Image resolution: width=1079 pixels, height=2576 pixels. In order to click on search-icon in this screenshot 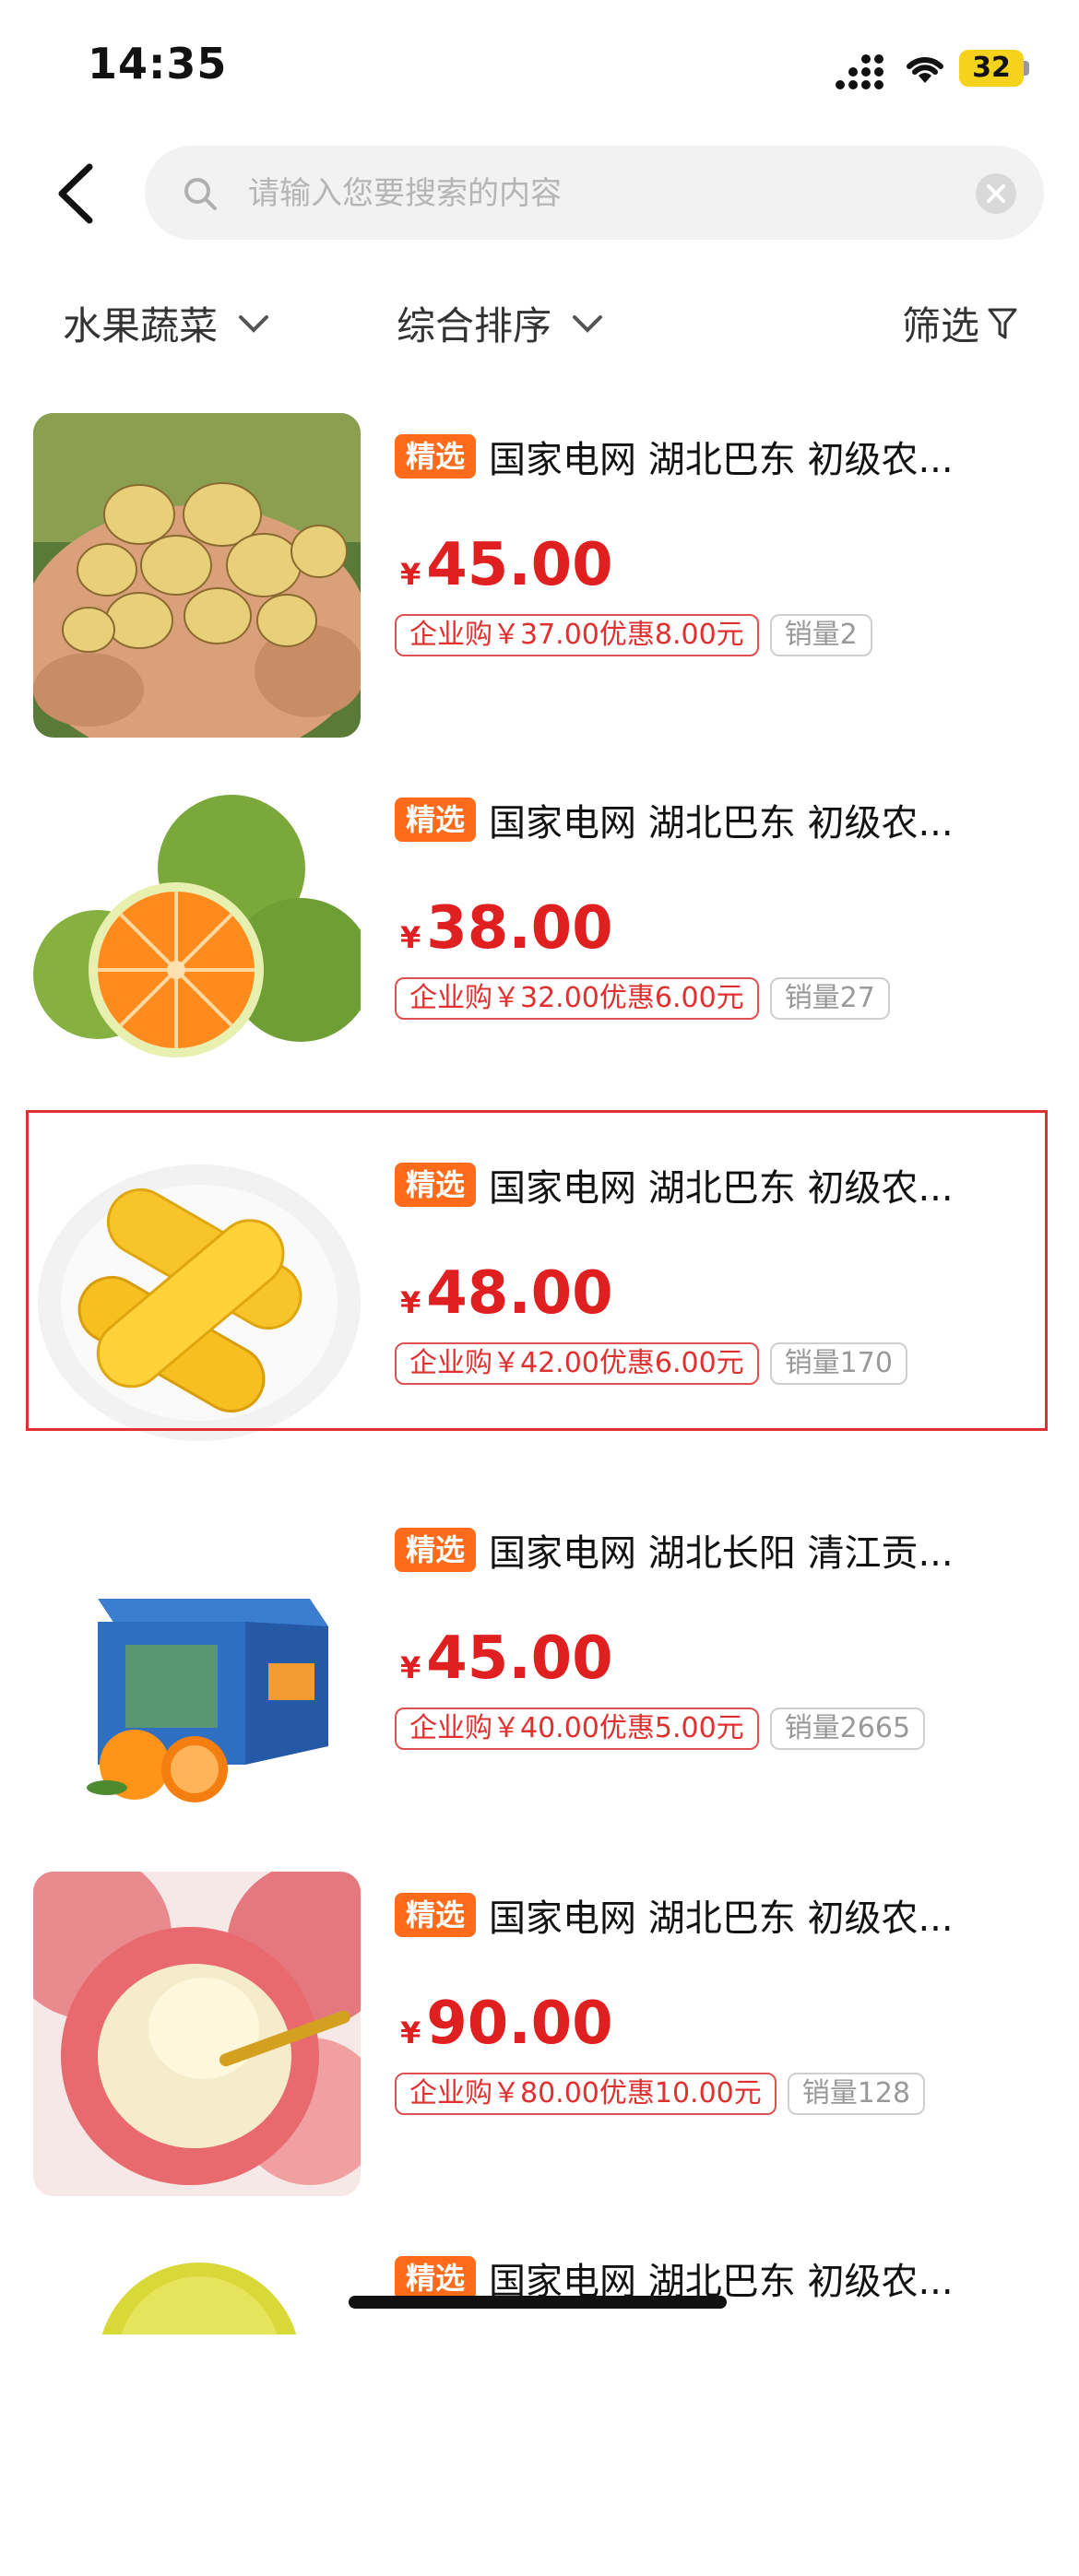, I will do `click(200, 194)`.